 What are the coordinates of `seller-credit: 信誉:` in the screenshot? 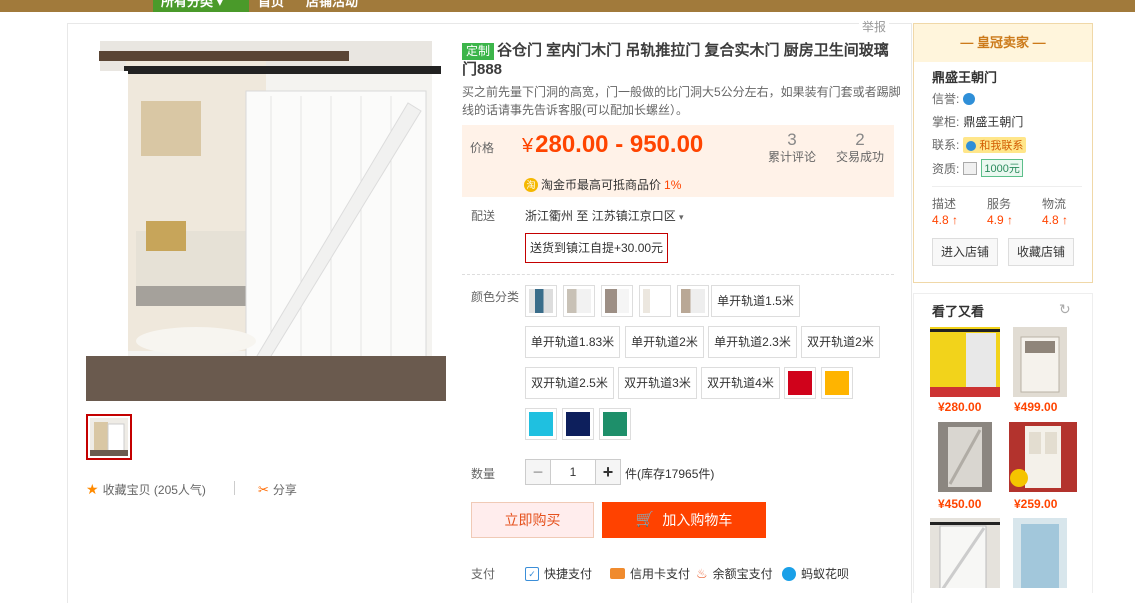 It's located at (954, 98).